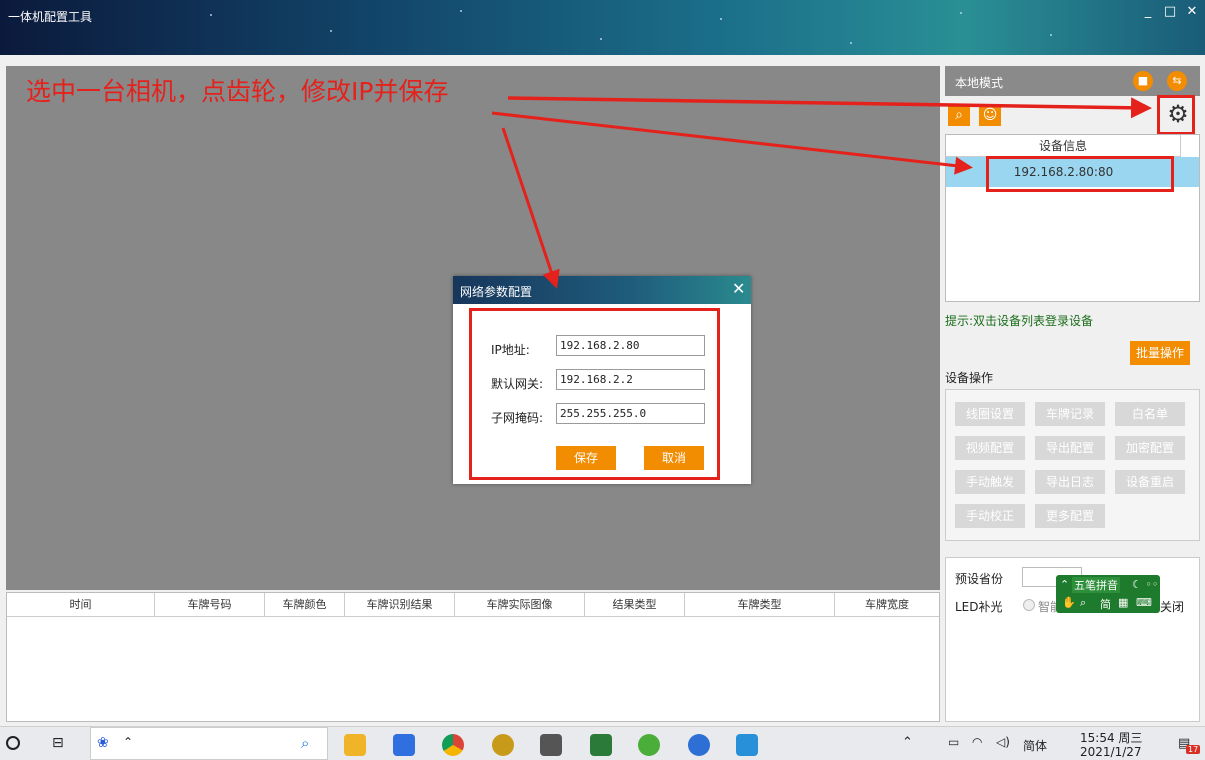 This screenshot has height=760, width=1205. I want to click on plate-records-button: 车牌记录, so click(1070, 414).